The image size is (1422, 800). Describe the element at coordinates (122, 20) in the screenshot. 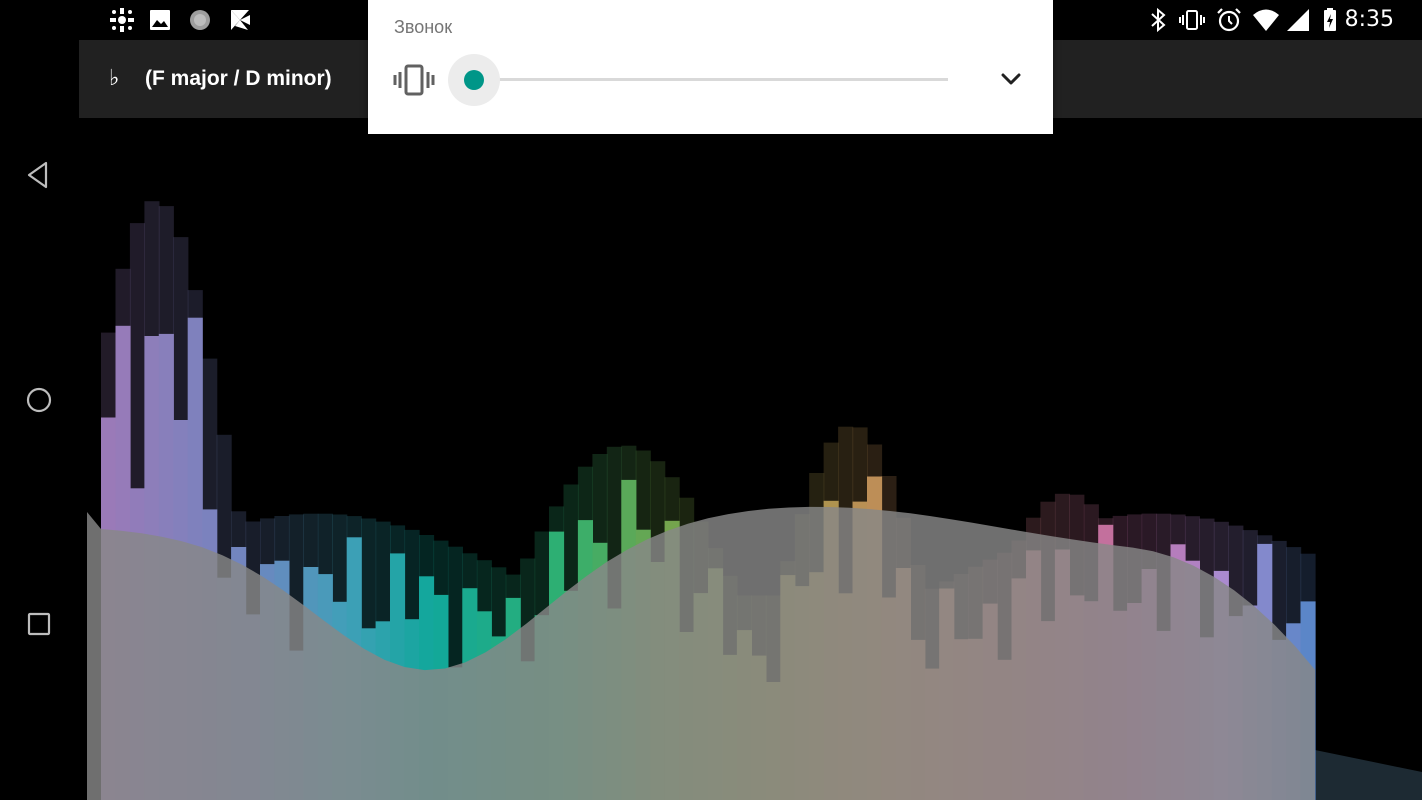

I see `game-controller-icon` at that location.